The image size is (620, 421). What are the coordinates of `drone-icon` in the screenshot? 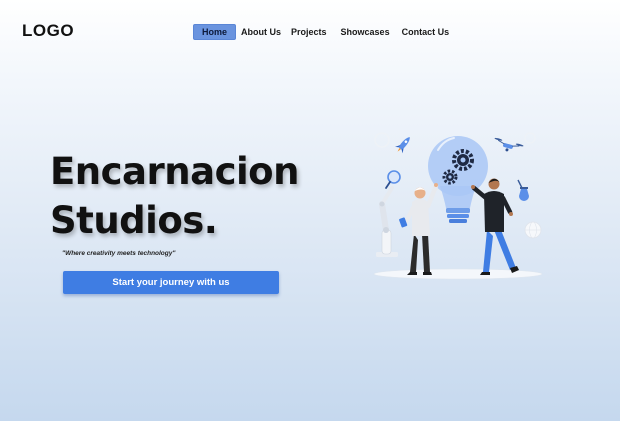 It's located at (509, 144).